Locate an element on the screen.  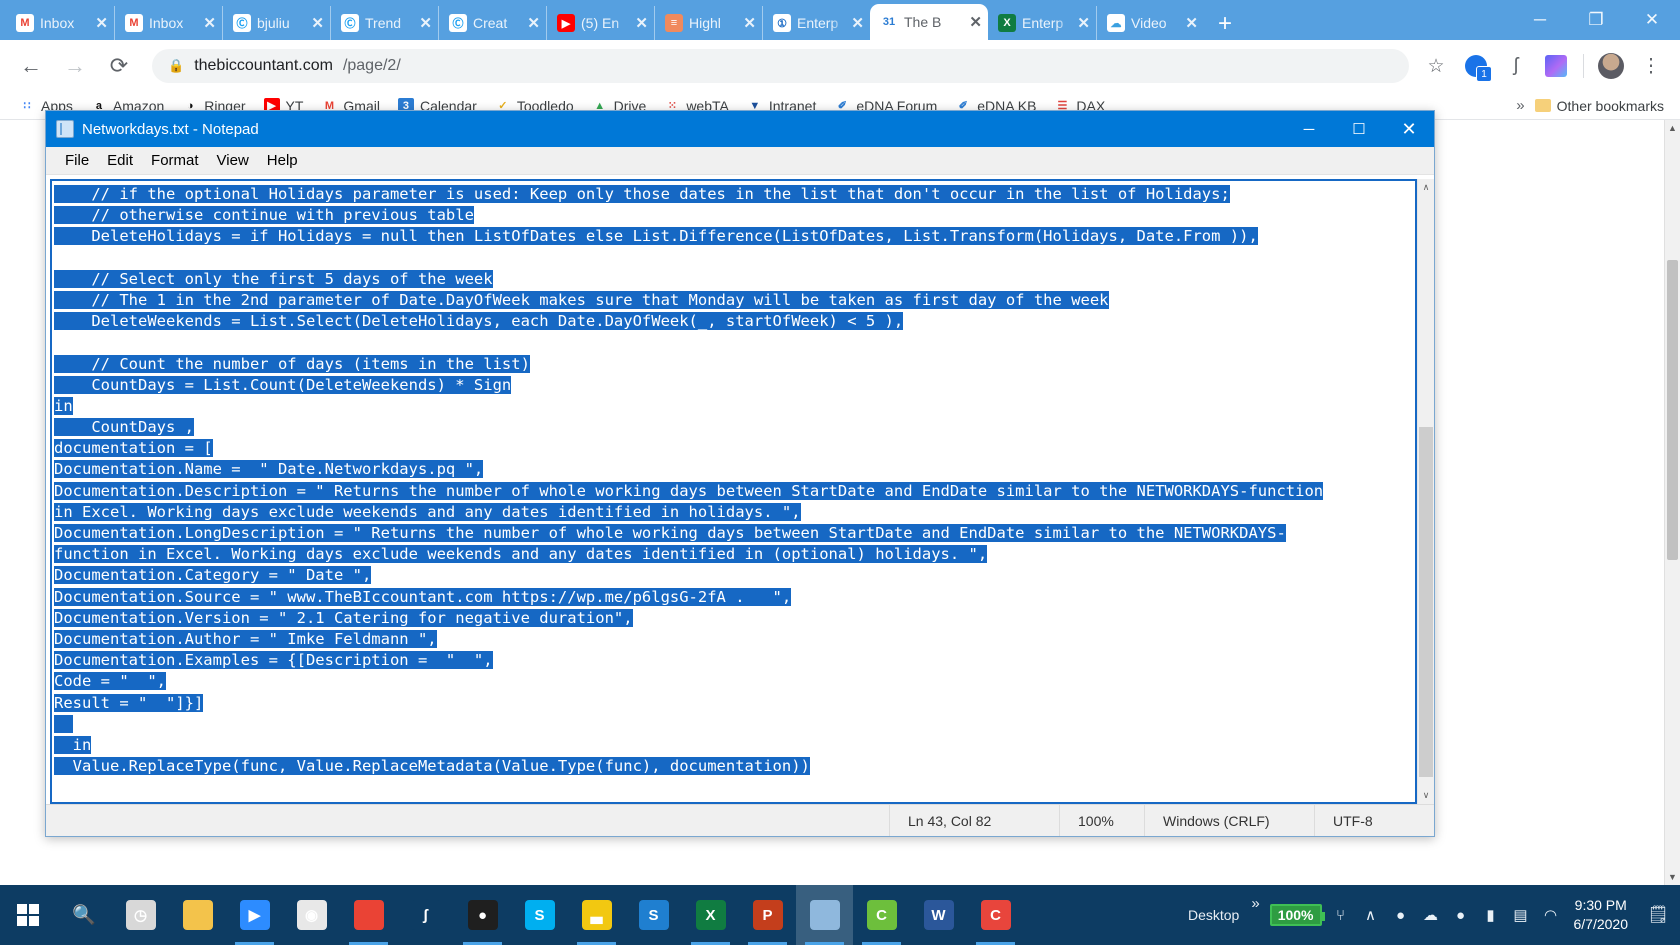
taskbar-app-firefox-dev: ʃ is located at coordinates (425, 915).